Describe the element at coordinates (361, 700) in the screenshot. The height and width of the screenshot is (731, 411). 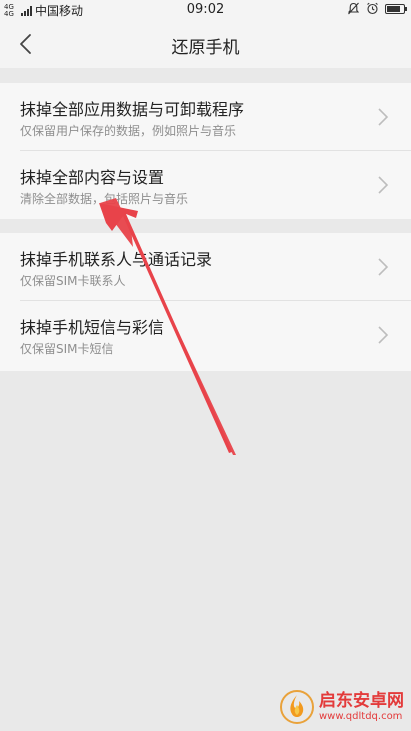
I see `watermark-title: 启东安卓网` at that location.